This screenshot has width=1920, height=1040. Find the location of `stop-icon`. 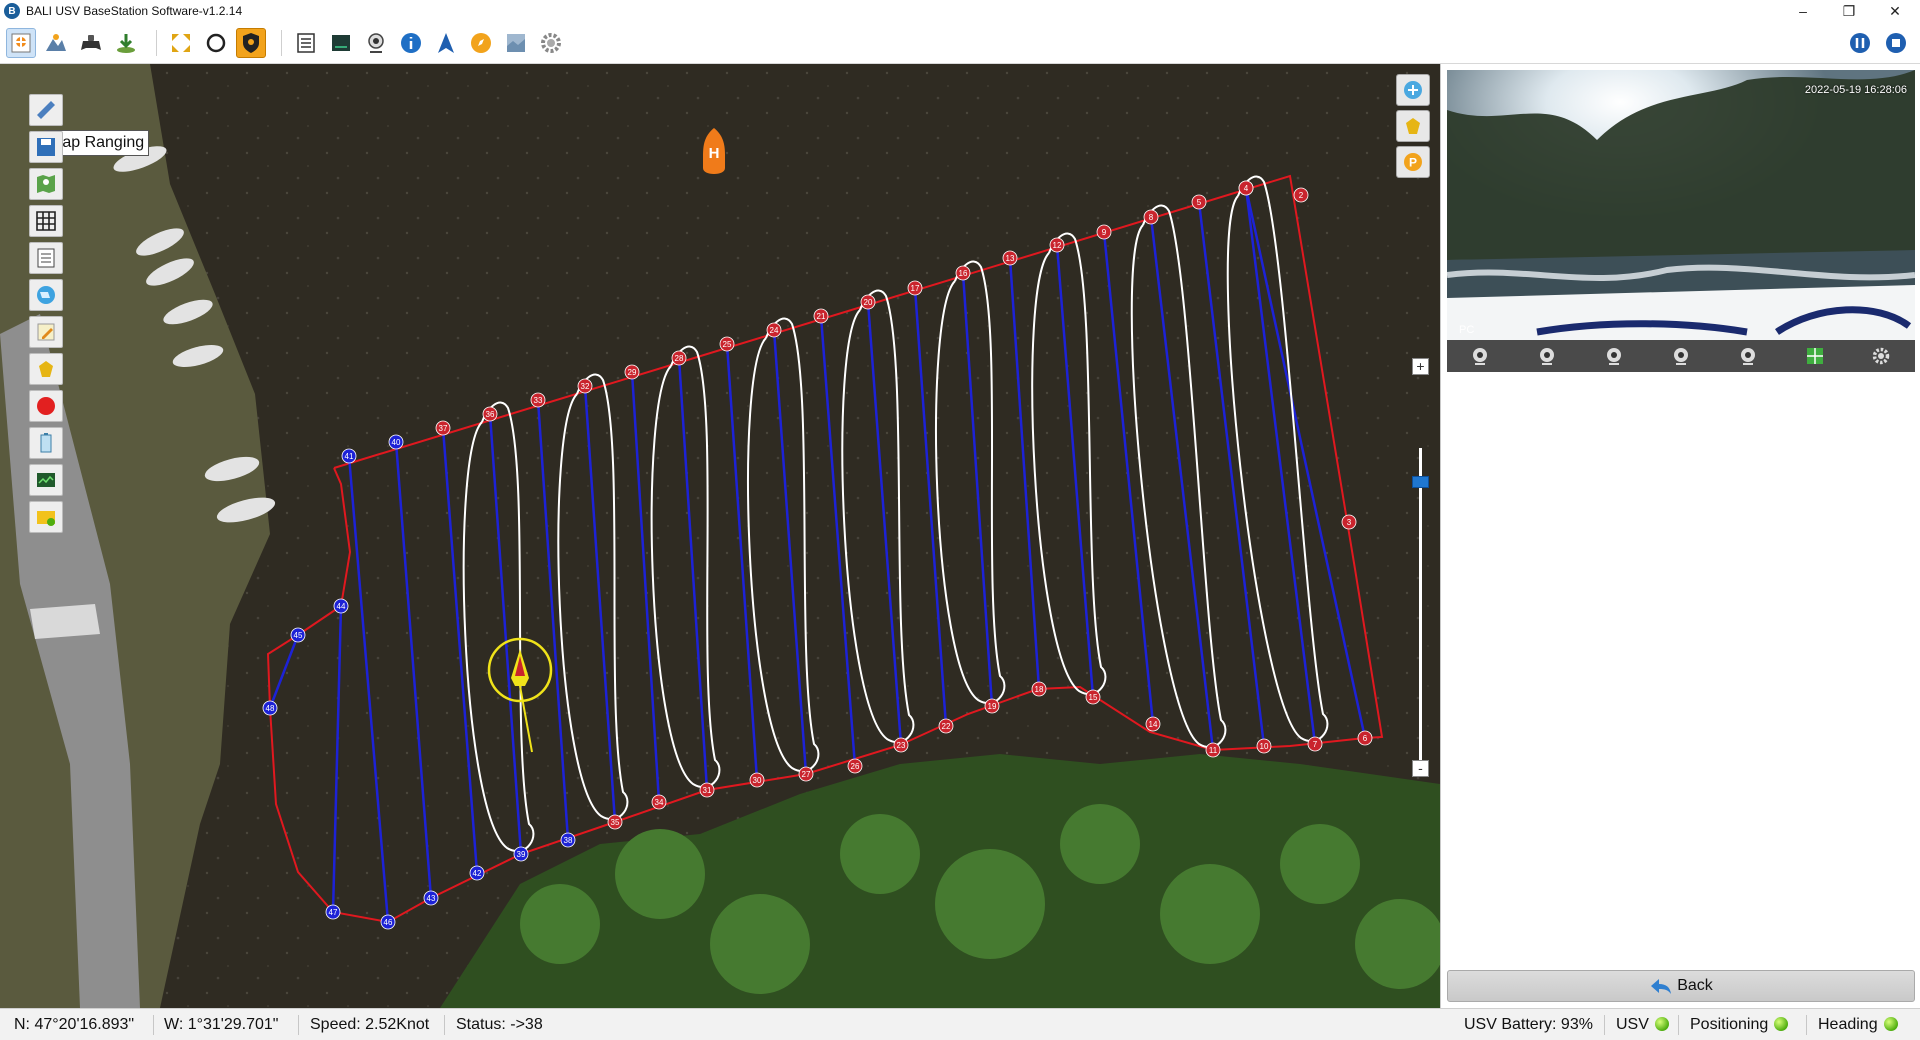

stop-icon is located at coordinates (1896, 43).